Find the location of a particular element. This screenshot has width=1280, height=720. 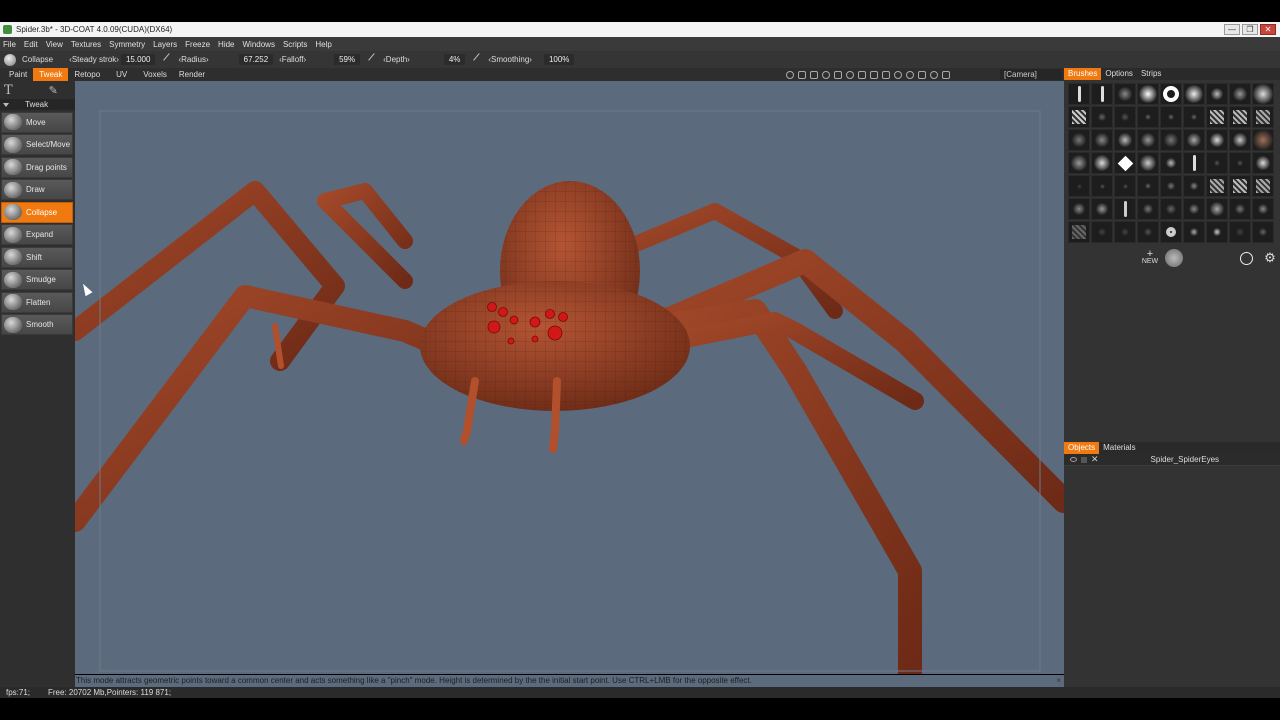

rotate-icon is located at coordinates (826, 74).